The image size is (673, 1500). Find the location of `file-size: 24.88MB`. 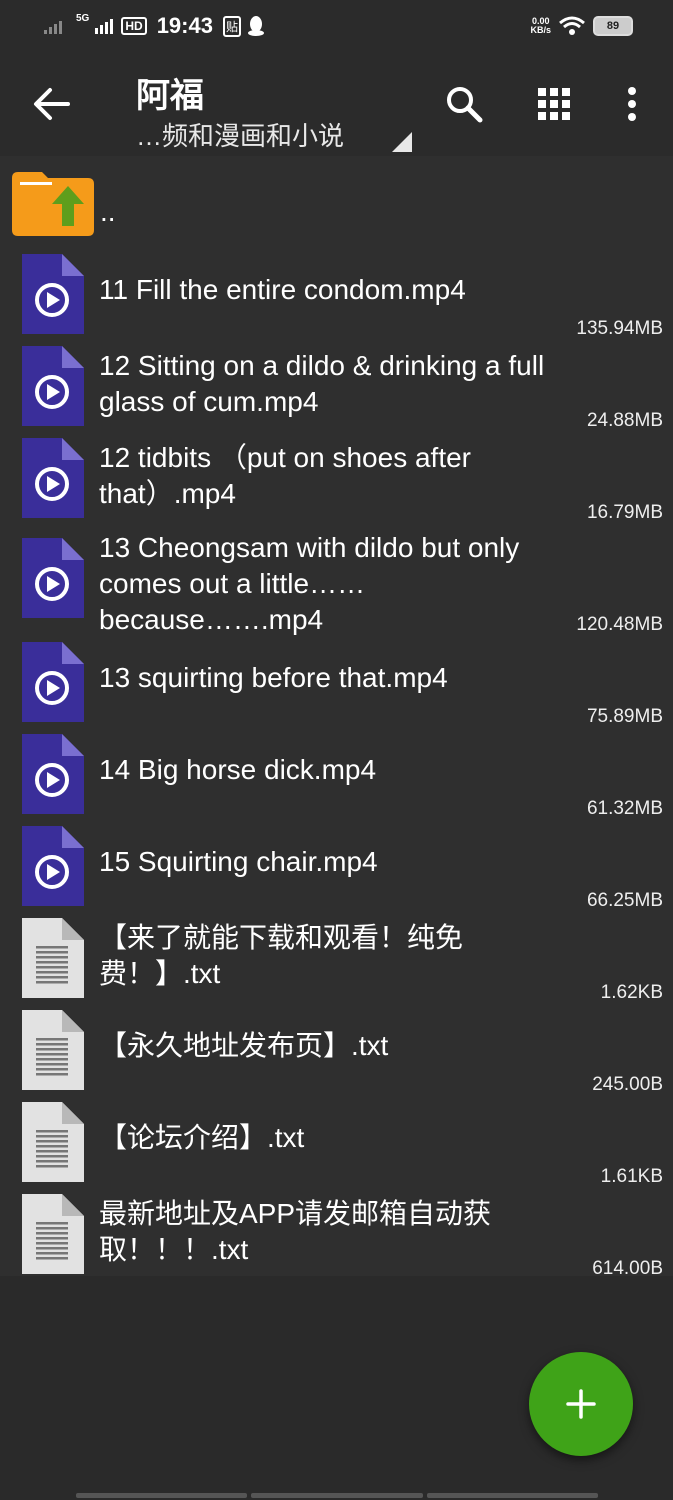

file-size: 24.88MB is located at coordinates (624, 420).